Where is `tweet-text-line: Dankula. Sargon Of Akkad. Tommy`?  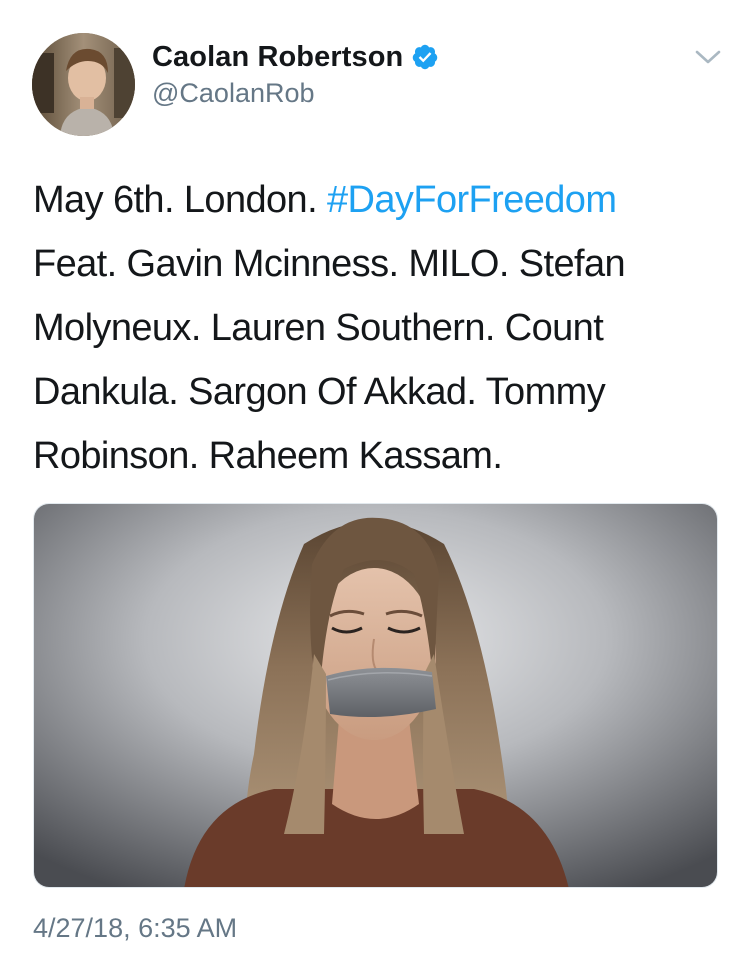 tweet-text-line: Dankula. Sargon Of Akkad. Tommy is located at coordinates (319, 392).